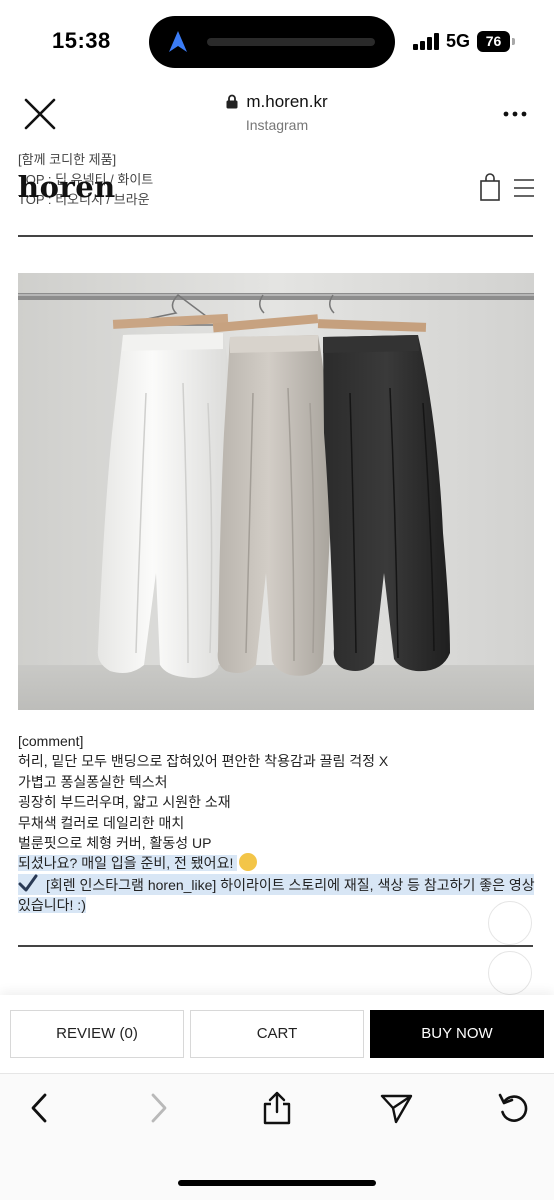 The width and height of the screenshot is (554, 1200). What do you see at coordinates (277, 1108) in the screenshot?
I see `share-icon` at bounding box center [277, 1108].